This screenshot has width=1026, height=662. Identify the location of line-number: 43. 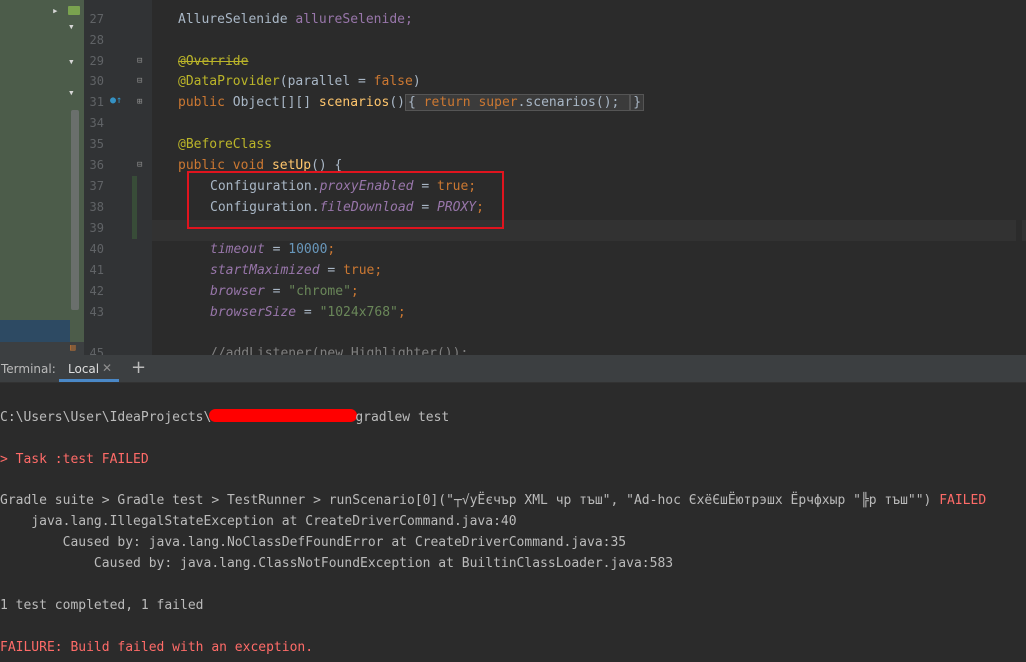
(96, 312).